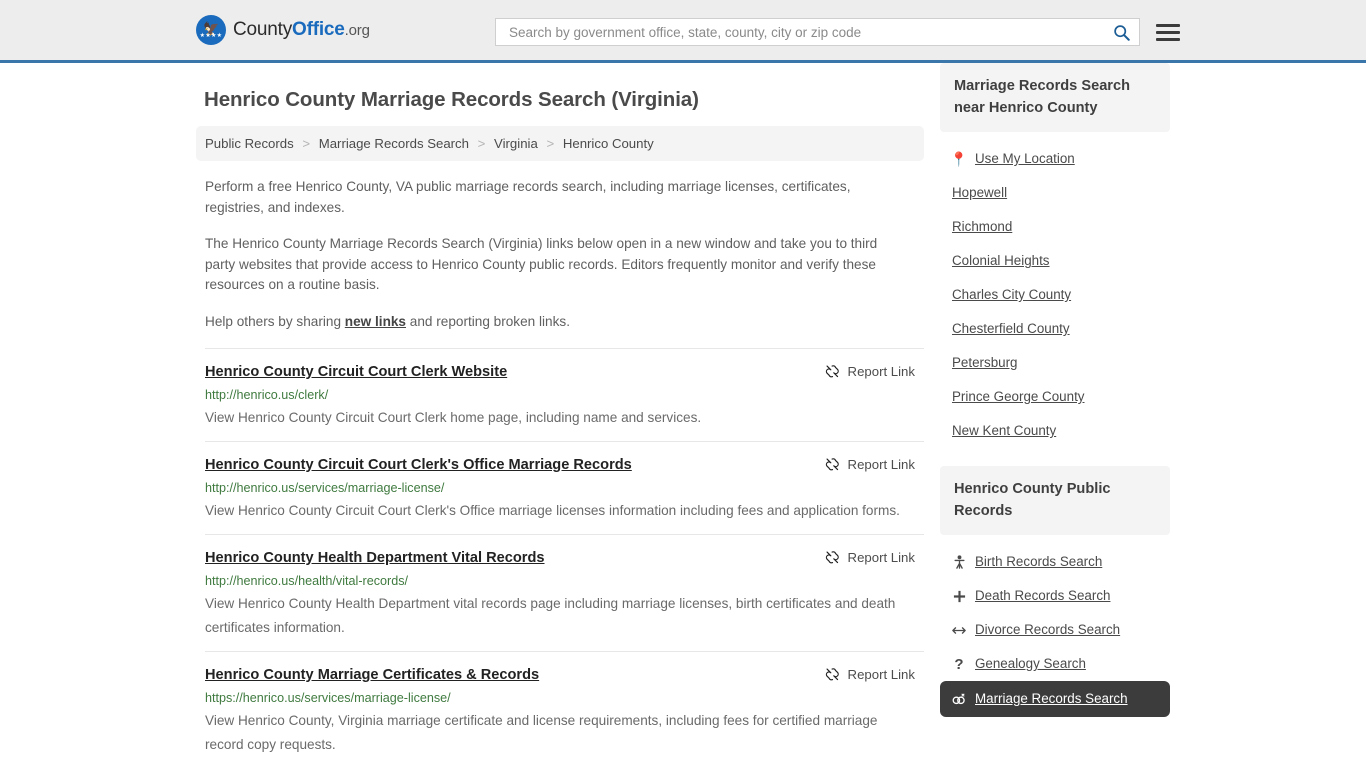 This screenshot has height=768, width=1366. Describe the element at coordinates (275, 321) in the screenshot. I see `intro-text-before: Help others by sharing` at that location.